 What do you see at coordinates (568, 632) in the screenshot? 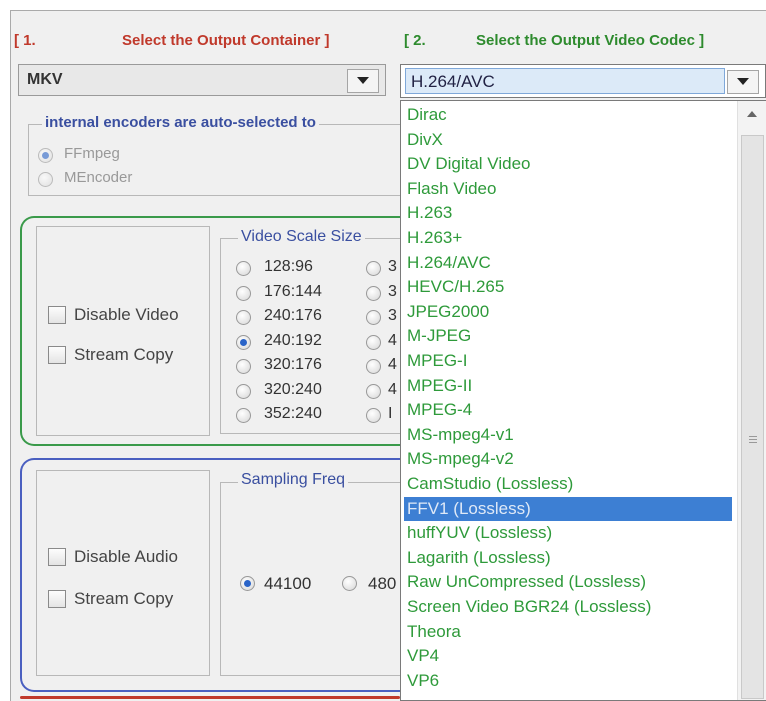
I see `codec-list-item: Theora` at bounding box center [568, 632].